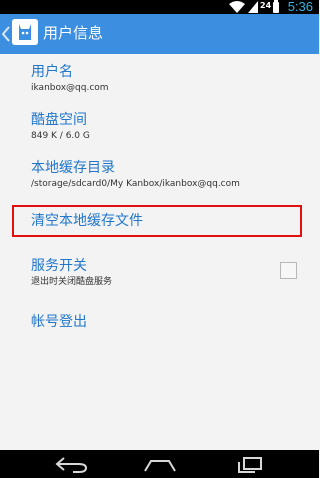  Describe the element at coordinates (59, 120) in the screenshot. I see `pref-storage-title: 酷盘空间` at that location.